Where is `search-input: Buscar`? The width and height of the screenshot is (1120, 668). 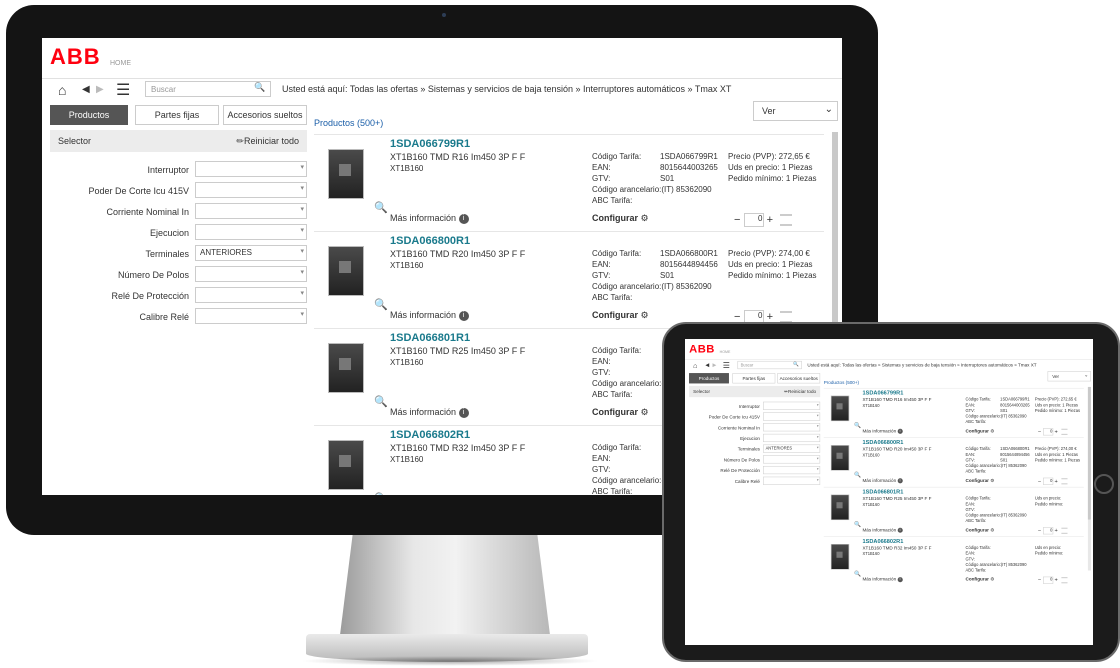
search-input: Buscar is located at coordinates (208, 89).